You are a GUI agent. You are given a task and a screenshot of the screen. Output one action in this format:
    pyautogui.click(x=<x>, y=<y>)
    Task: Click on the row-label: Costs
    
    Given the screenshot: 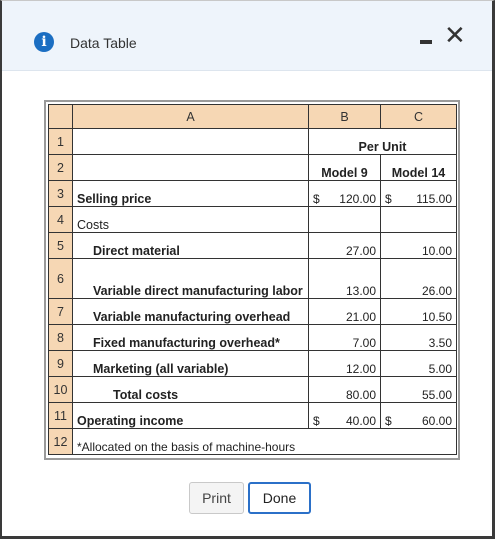 What is the action you would take?
    pyautogui.click(x=190, y=219)
    